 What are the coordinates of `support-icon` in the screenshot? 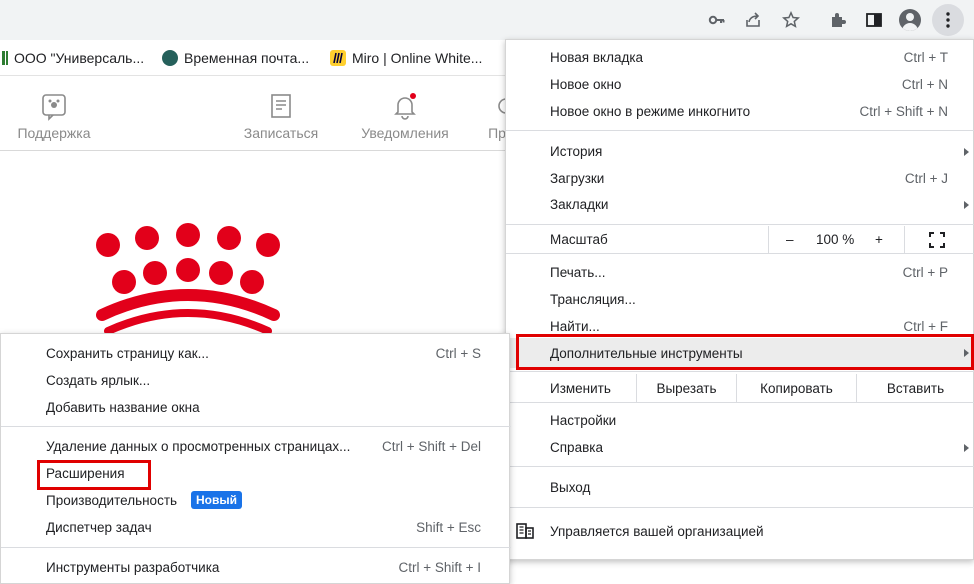 It's located at (54, 107).